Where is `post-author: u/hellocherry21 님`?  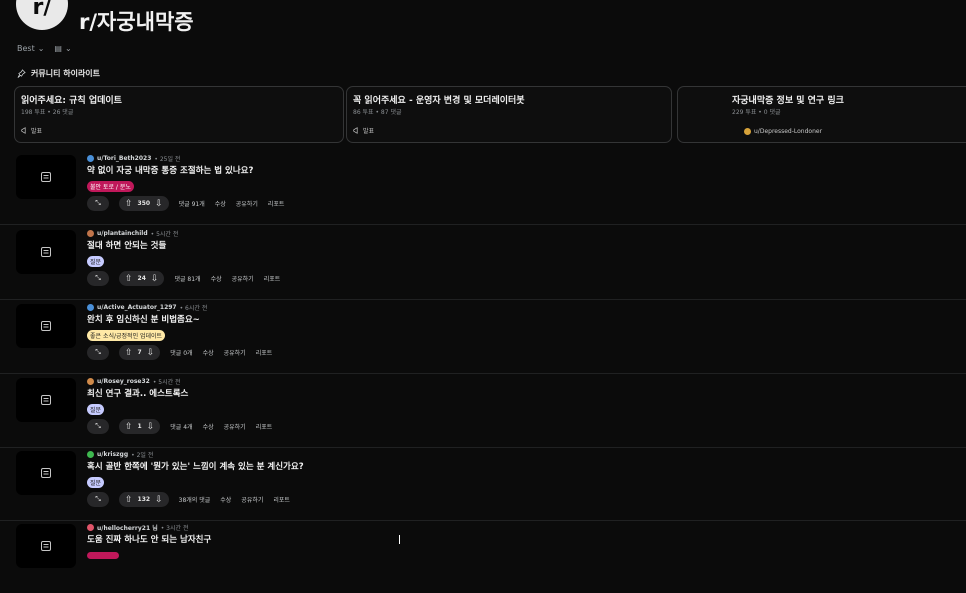 post-author: u/hellocherry21 님 is located at coordinates (127, 527).